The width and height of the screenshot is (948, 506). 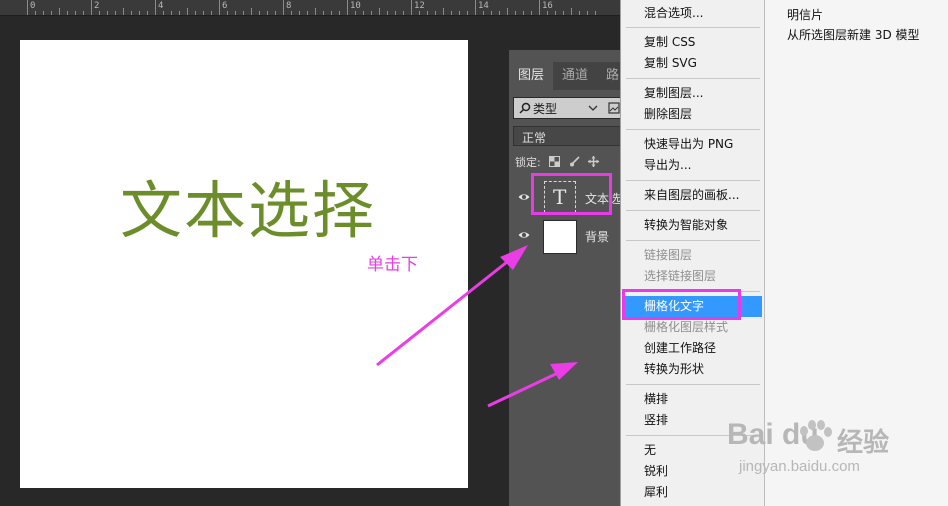 I want to click on menu-item-quick-export-png: 快速导出为 PNG, so click(x=693, y=144).